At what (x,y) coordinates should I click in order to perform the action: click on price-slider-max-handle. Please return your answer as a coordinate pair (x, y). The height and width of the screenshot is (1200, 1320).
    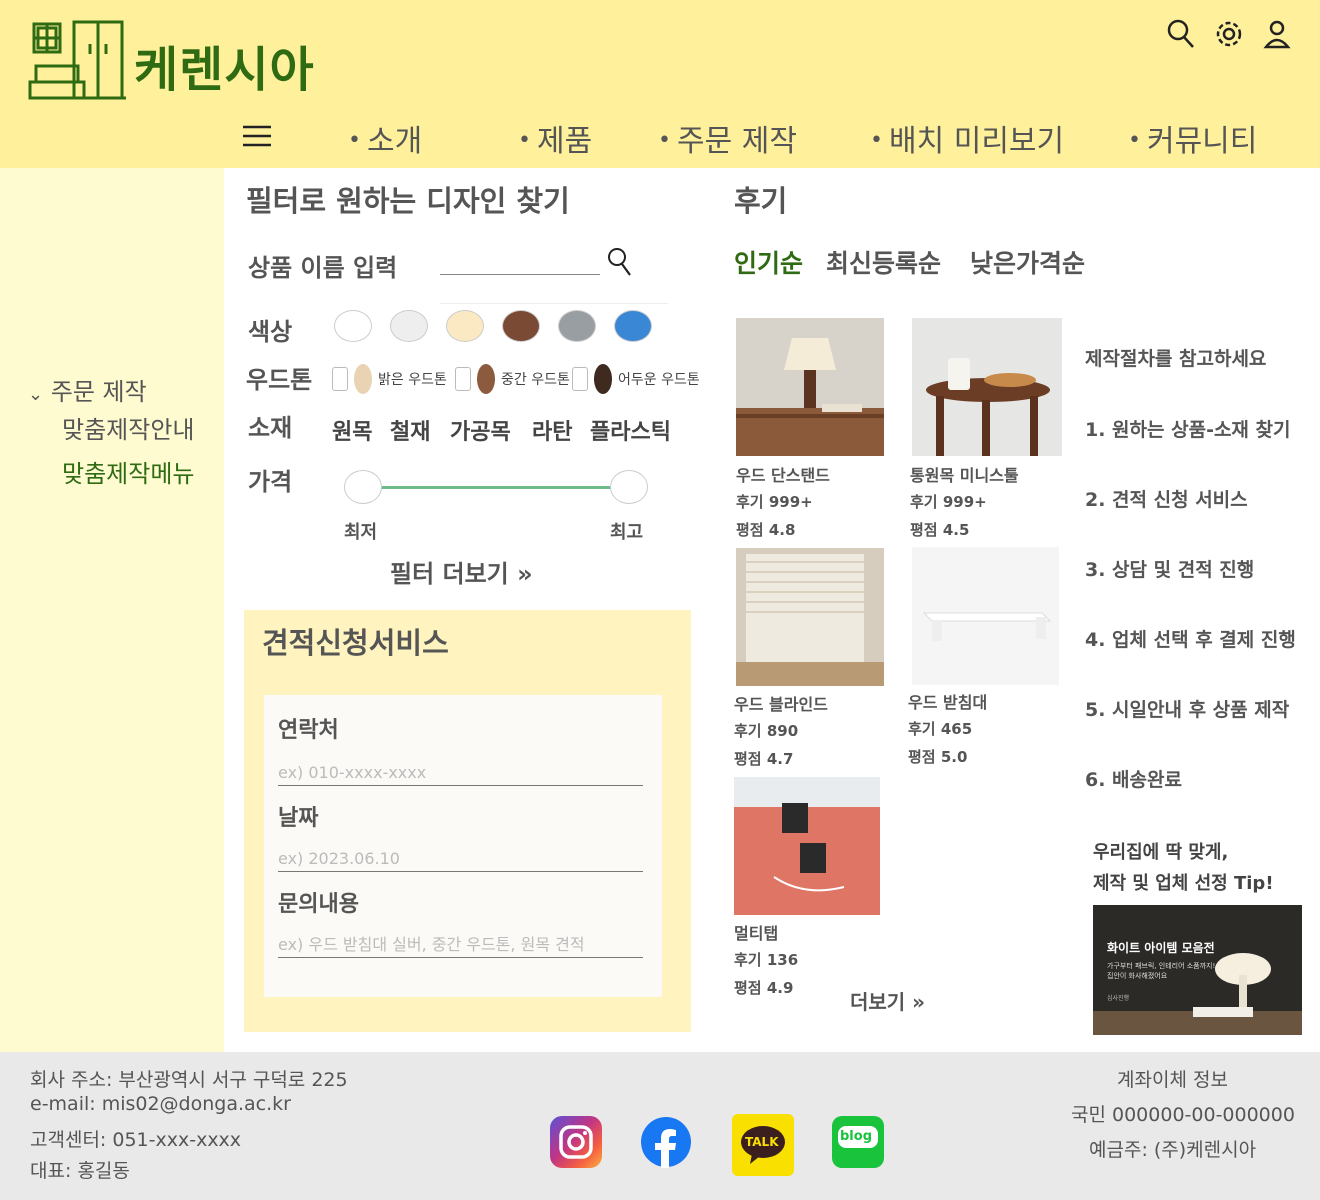
    Looking at the image, I should click on (629, 487).